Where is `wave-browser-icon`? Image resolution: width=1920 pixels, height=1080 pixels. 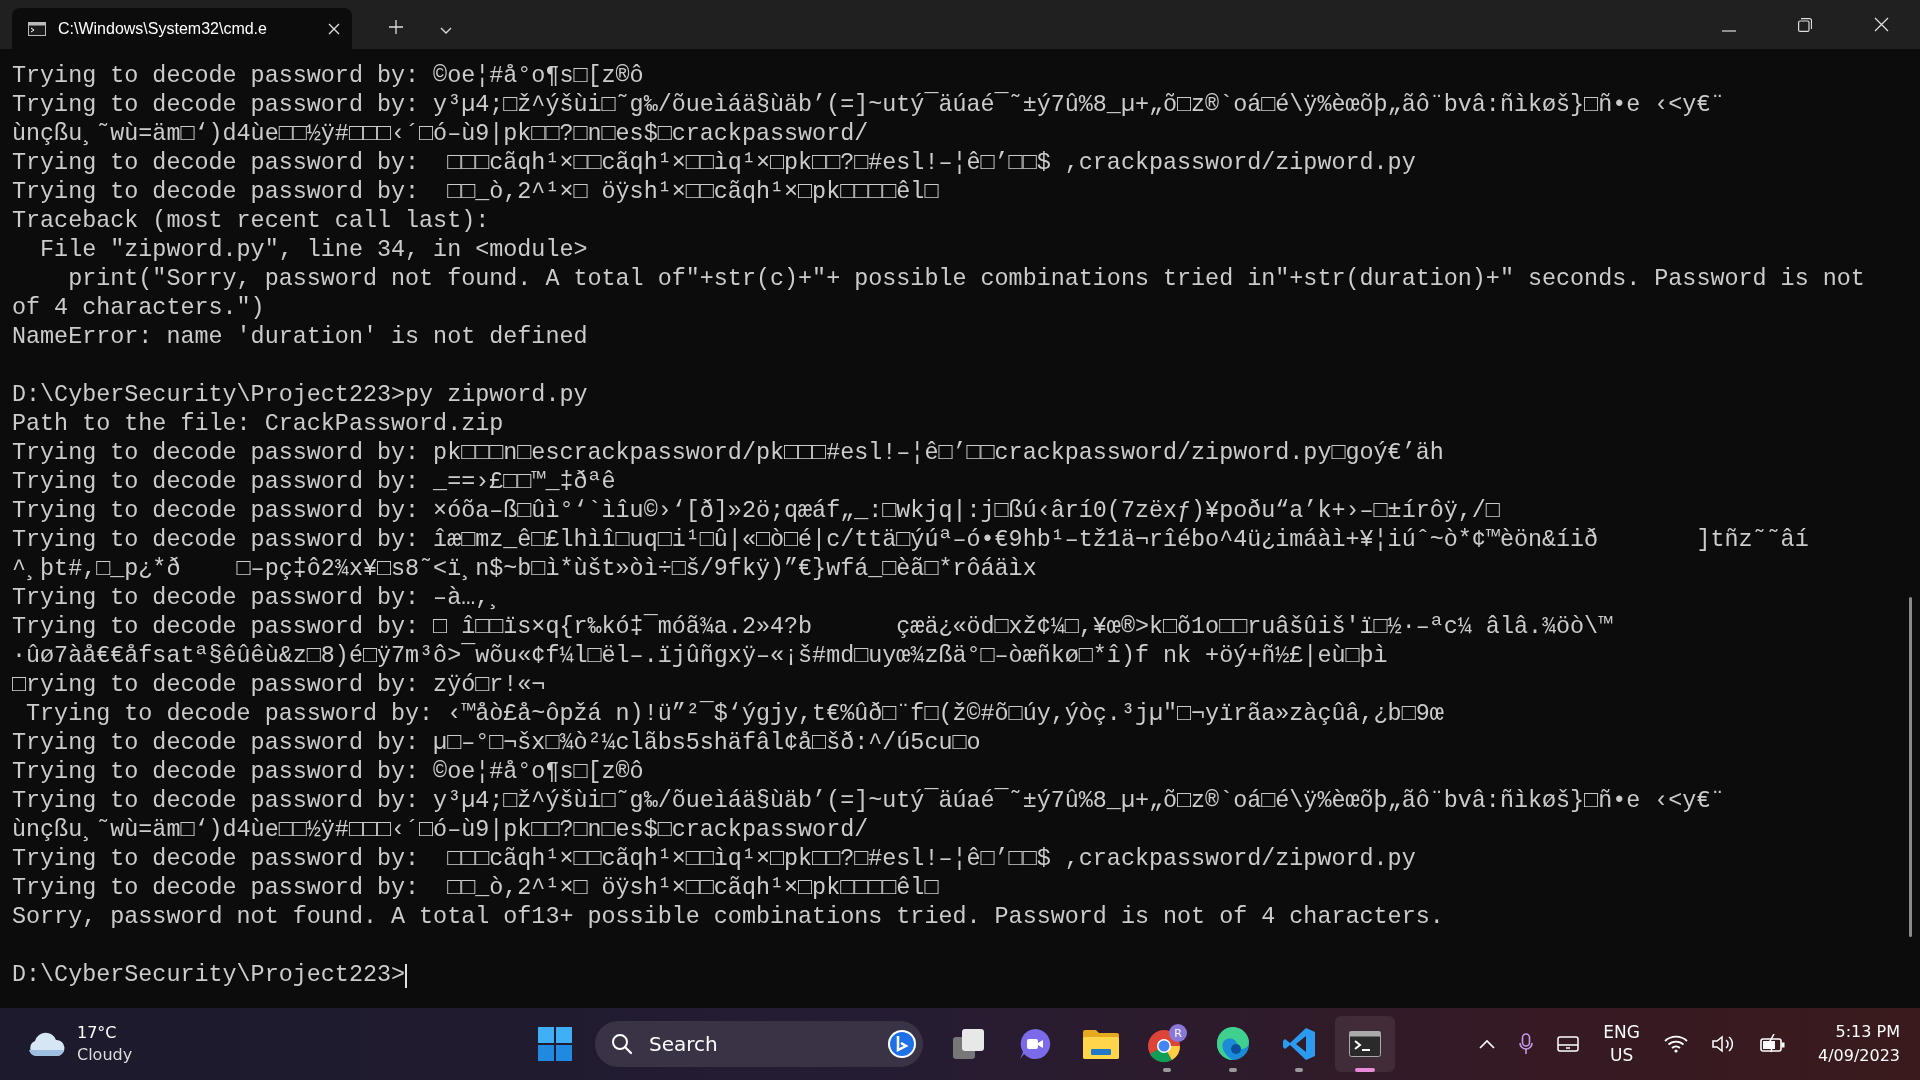 wave-browser-icon is located at coordinates (1233, 1044).